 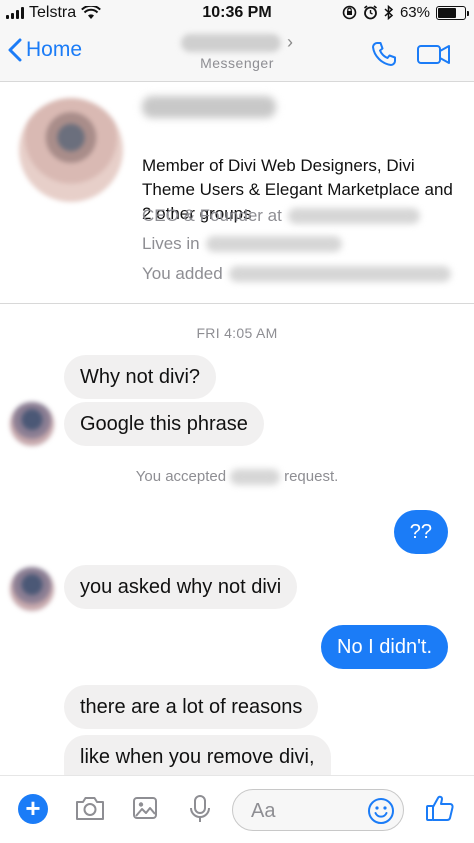 I want to click on message-input, so click(x=306, y=811).